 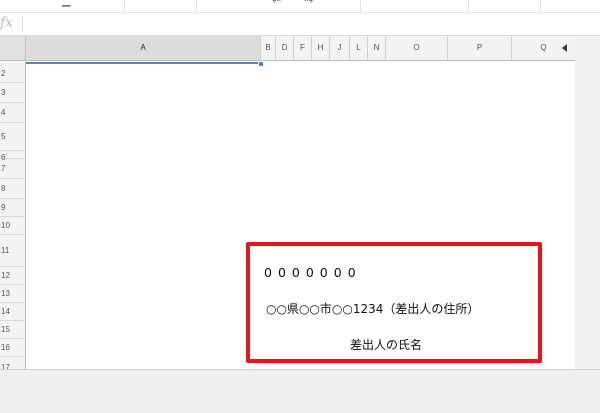 What do you see at coordinates (321, 48) in the screenshot?
I see `column-header-h: H` at bounding box center [321, 48].